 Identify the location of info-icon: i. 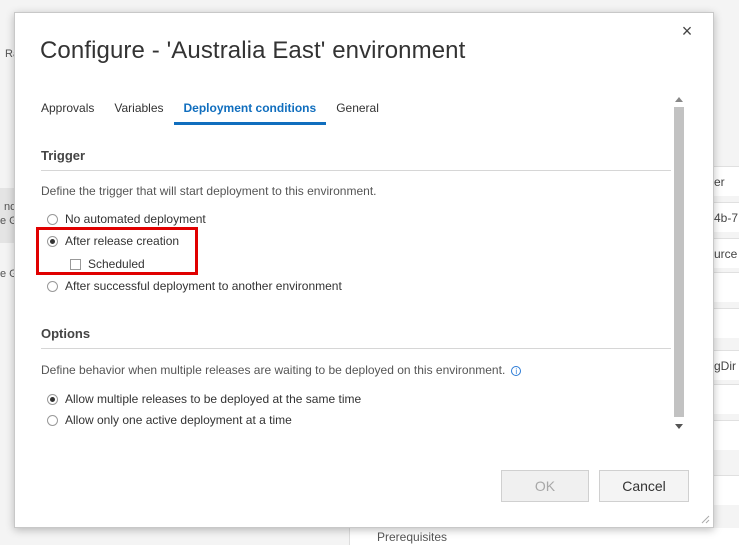
(516, 370).